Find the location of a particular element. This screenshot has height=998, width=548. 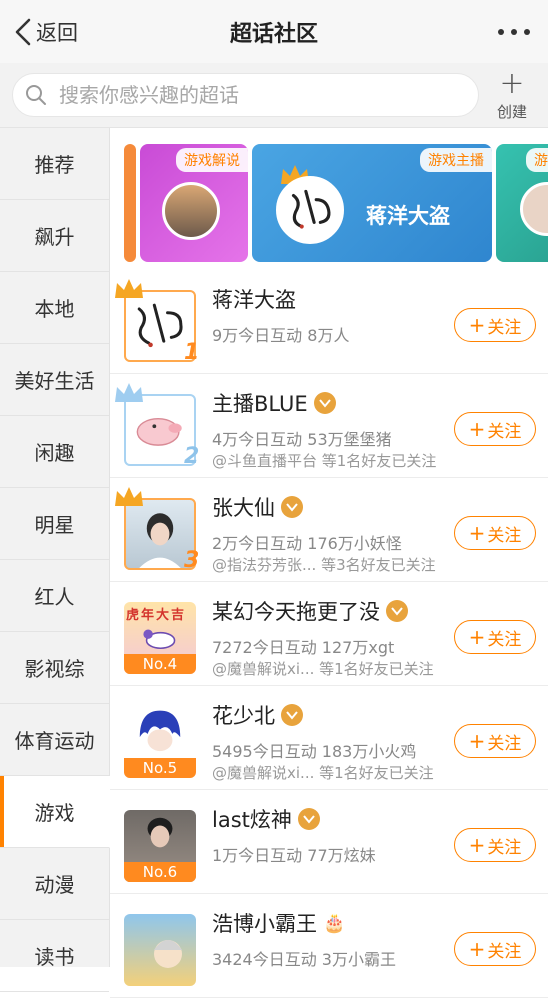

topic-stats: 9万今日互动 8万人 is located at coordinates (281, 335).